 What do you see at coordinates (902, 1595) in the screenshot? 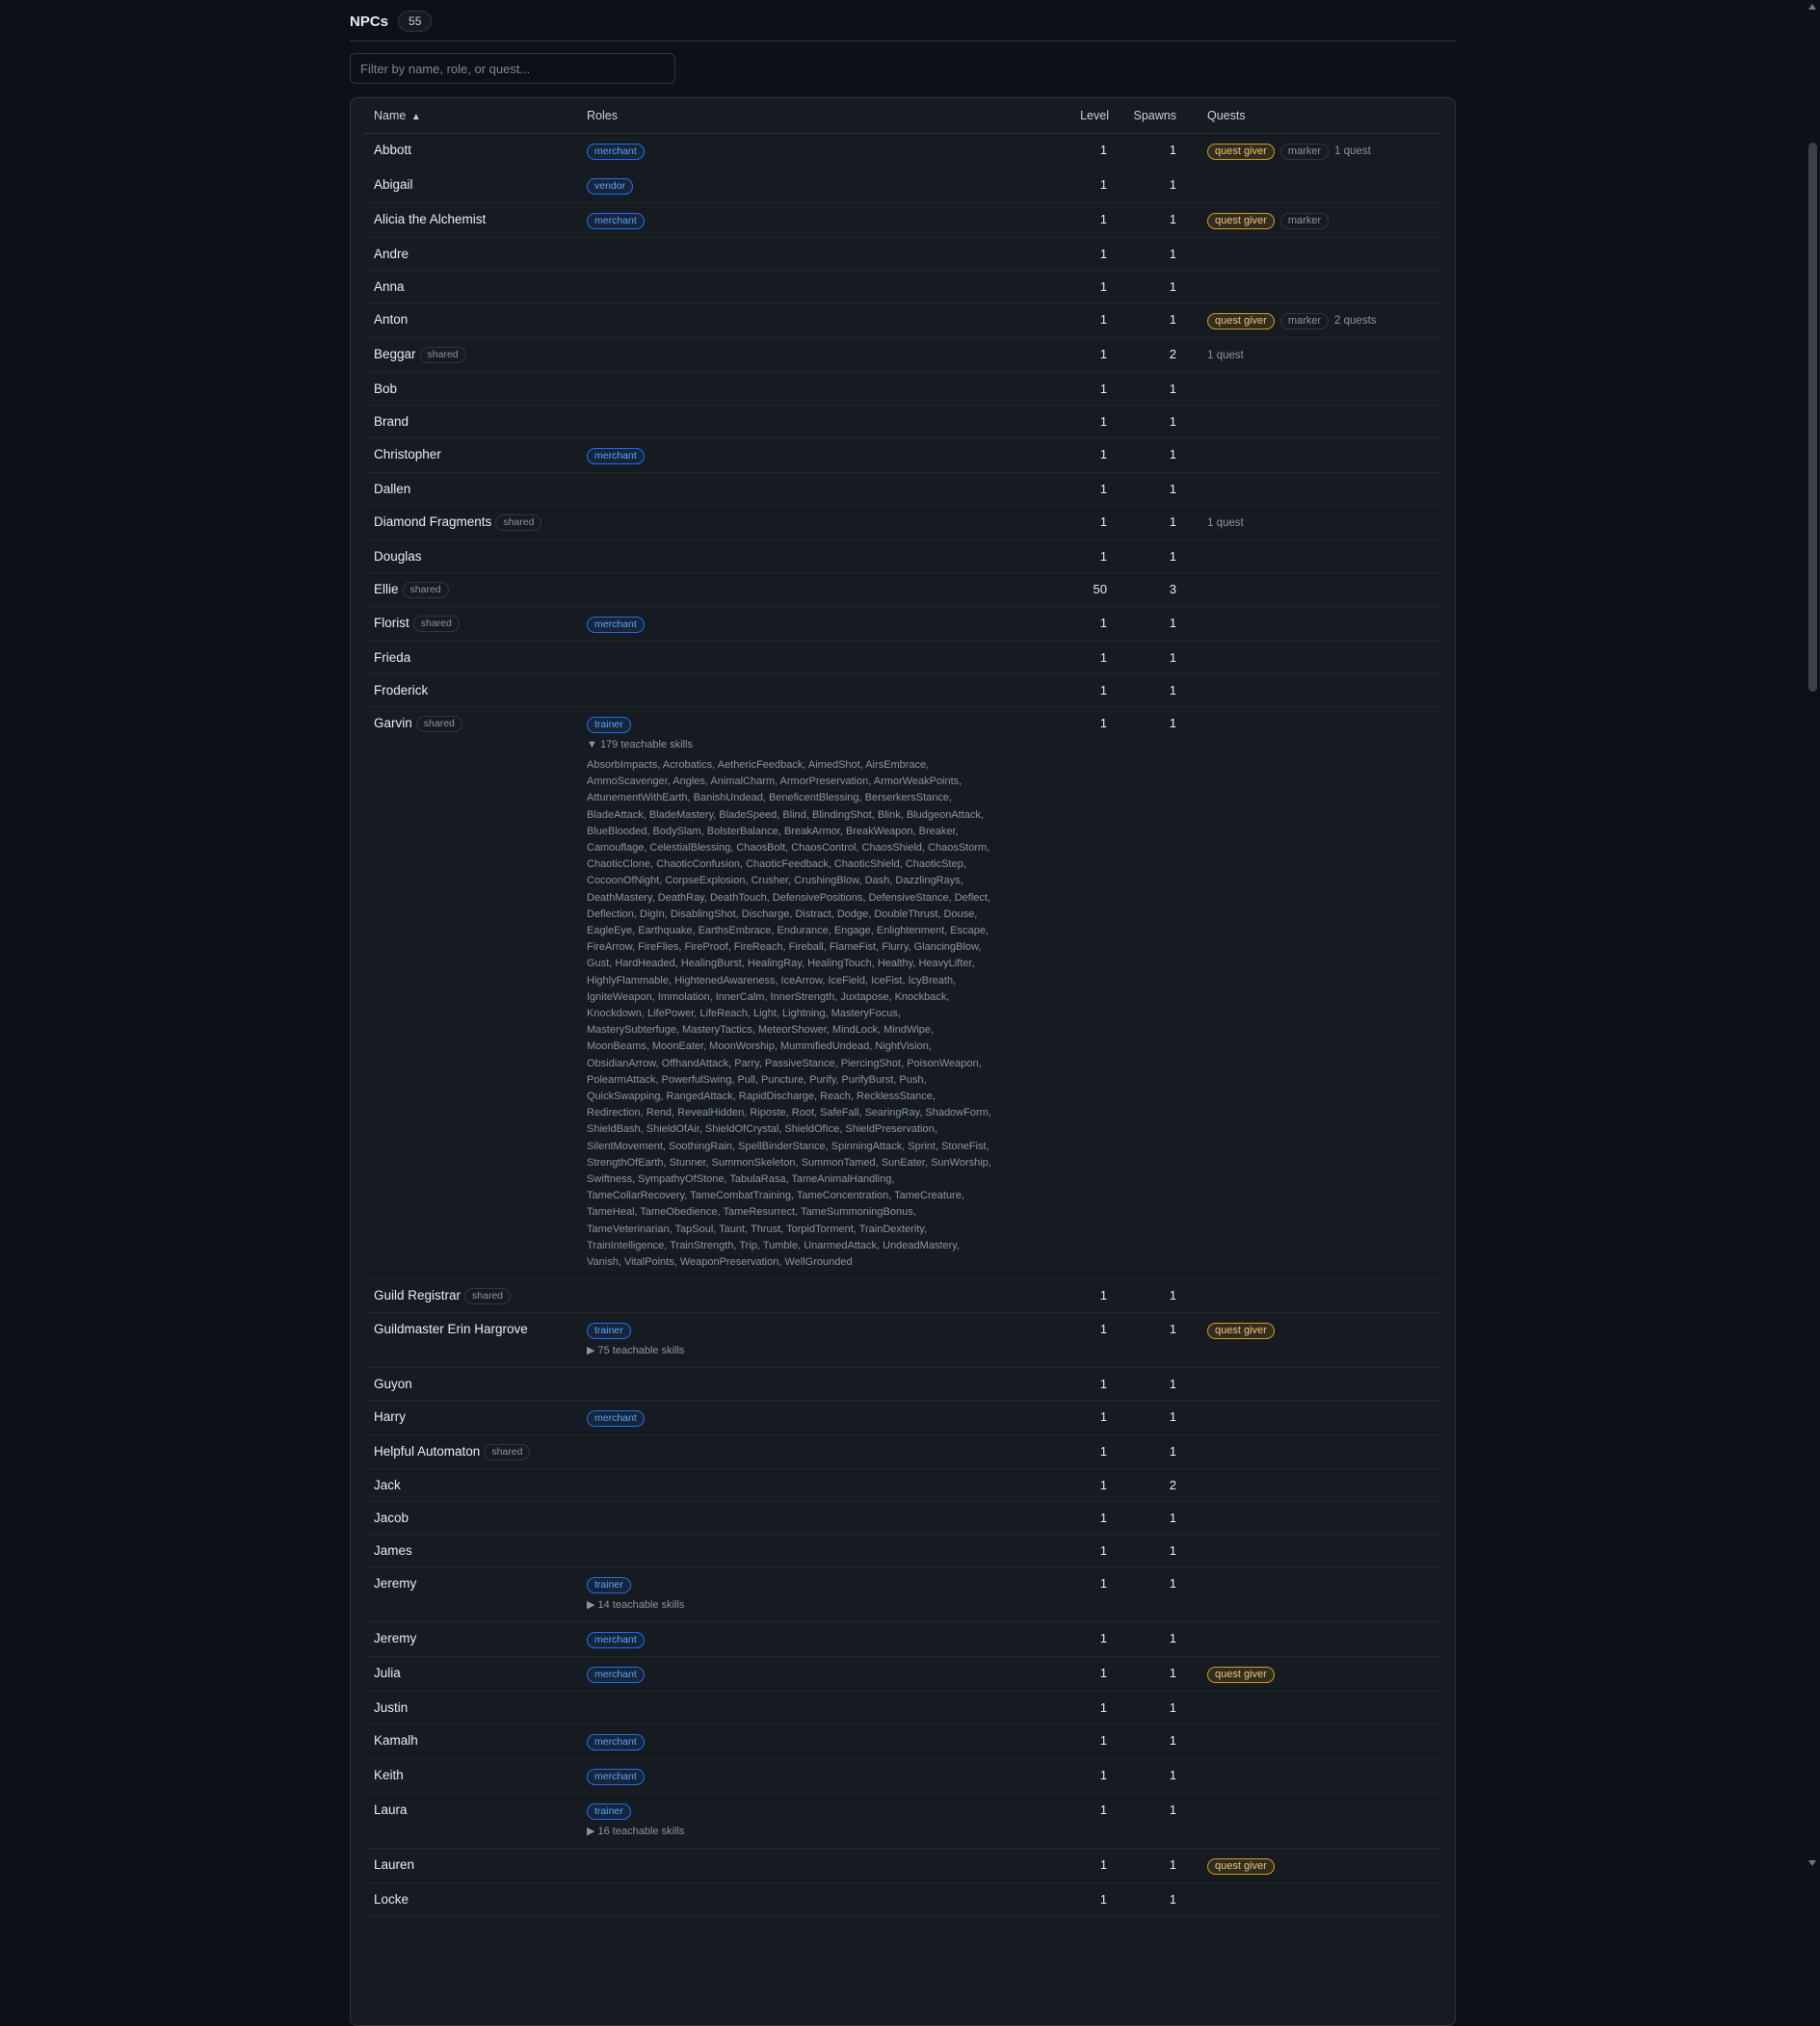
I see `table-row: Jeremy trainer ▶ 14 teachable skills 1 1` at bounding box center [902, 1595].